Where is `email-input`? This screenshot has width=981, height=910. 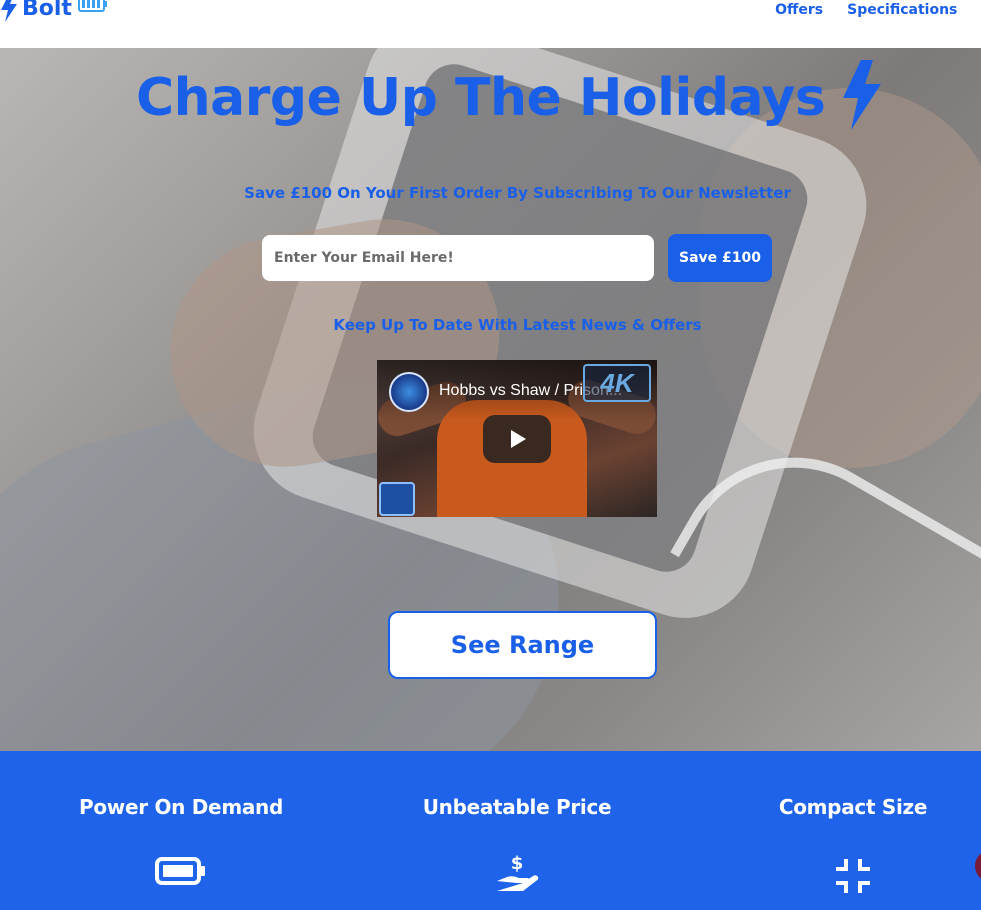
email-input is located at coordinates (458, 258).